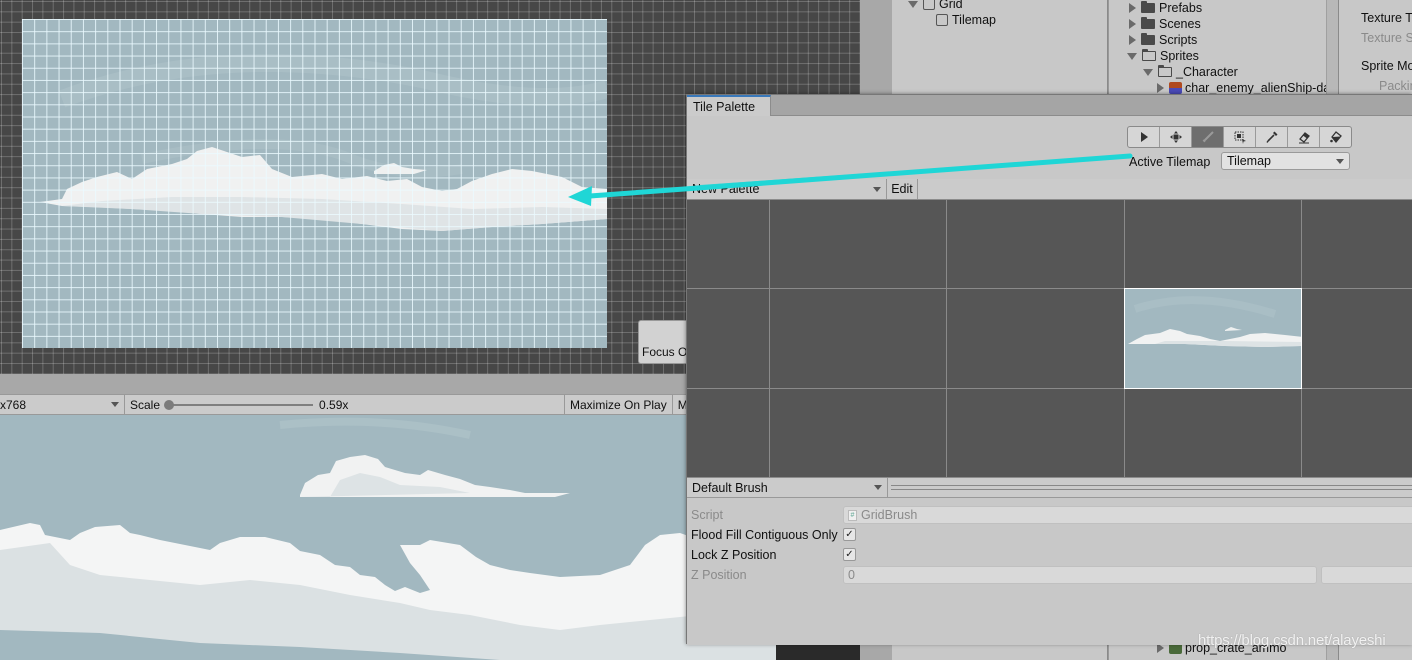 This screenshot has width=1412, height=660. I want to click on project-item-label: Prefabs, so click(1181, 8).